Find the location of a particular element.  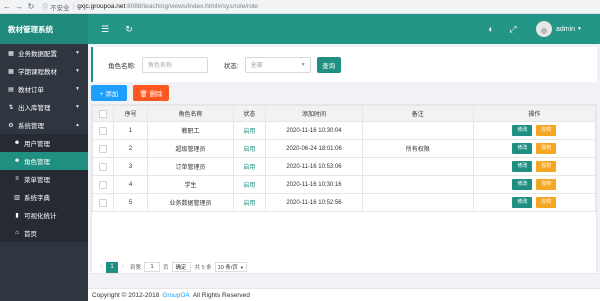

next-page-icon: › is located at coordinates (123, 267).